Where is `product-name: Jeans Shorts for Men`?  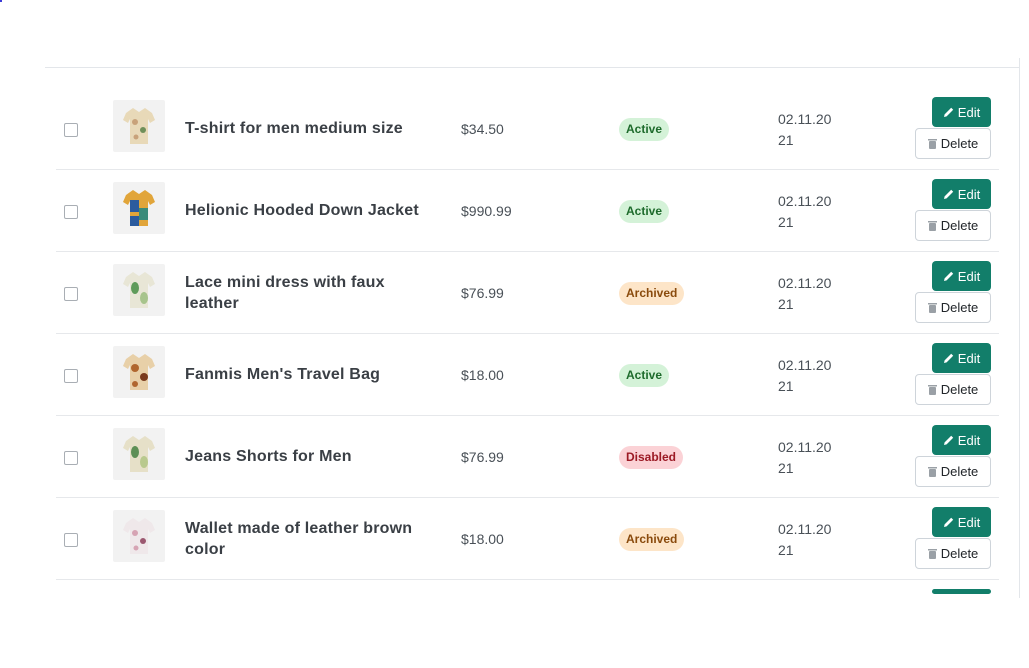 product-name: Jeans Shorts for Men is located at coordinates (305, 456).